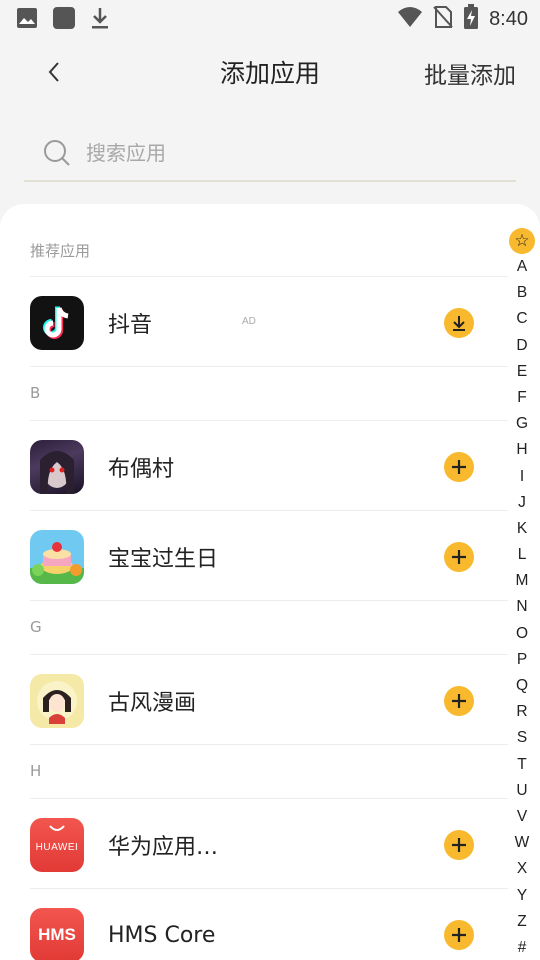 This screenshot has width=540, height=960. Describe the element at coordinates (443, 19) in the screenshot. I see `no-sim-icon` at that location.